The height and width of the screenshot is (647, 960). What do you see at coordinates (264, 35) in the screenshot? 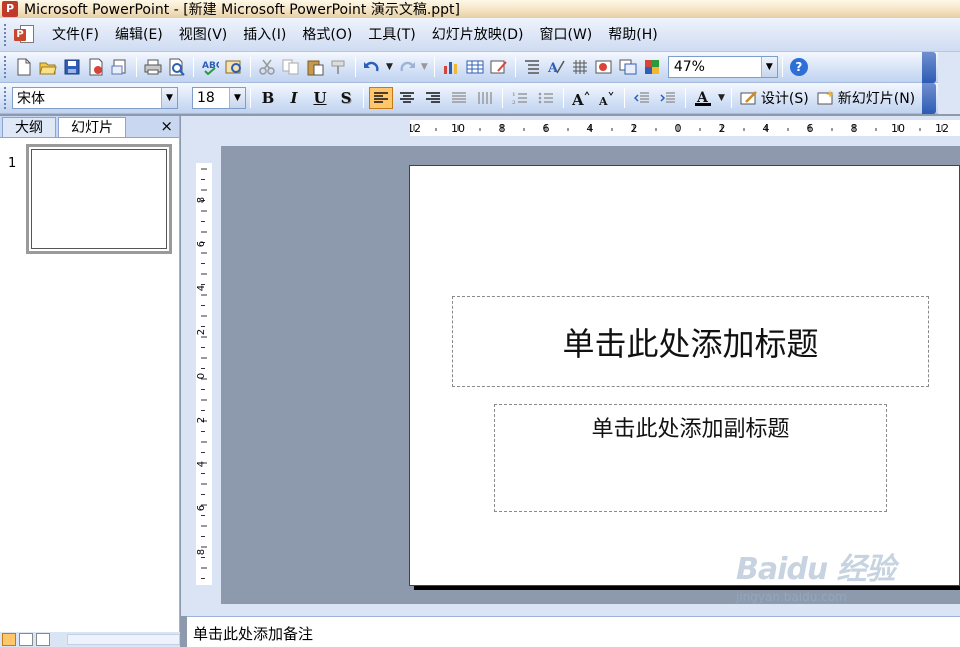
I see `menu-insert: 插入(I)` at bounding box center [264, 35].